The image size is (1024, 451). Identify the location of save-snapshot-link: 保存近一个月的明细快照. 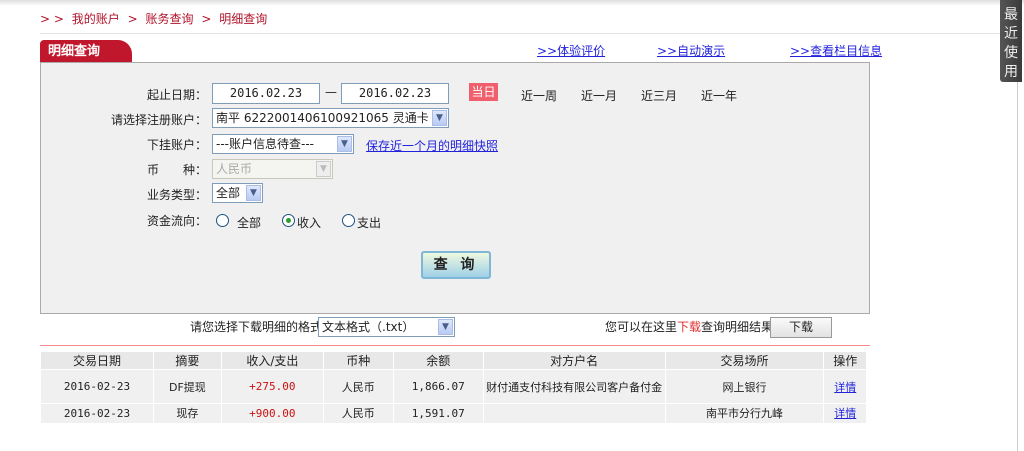
(432, 145).